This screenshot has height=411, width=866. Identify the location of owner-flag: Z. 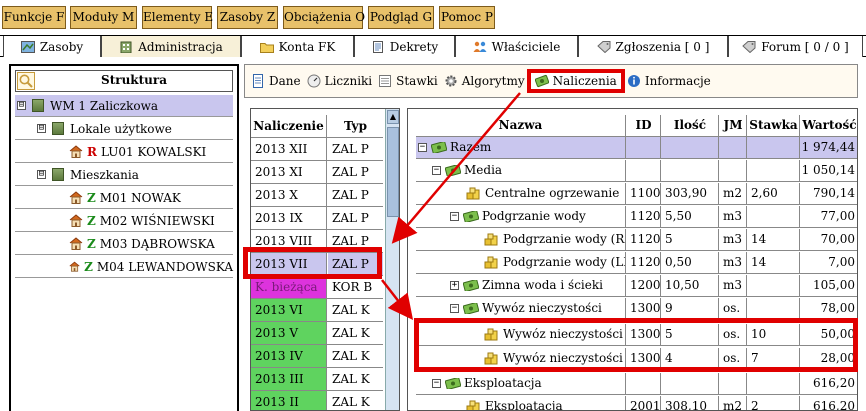
(88, 266).